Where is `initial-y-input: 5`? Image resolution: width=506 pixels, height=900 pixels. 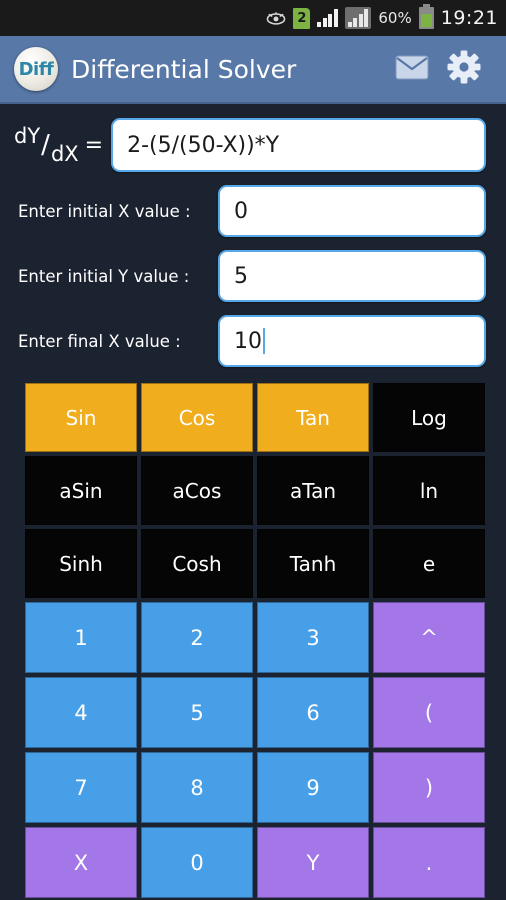
initial-y-input: 5 is located at coordinates (352, 276).